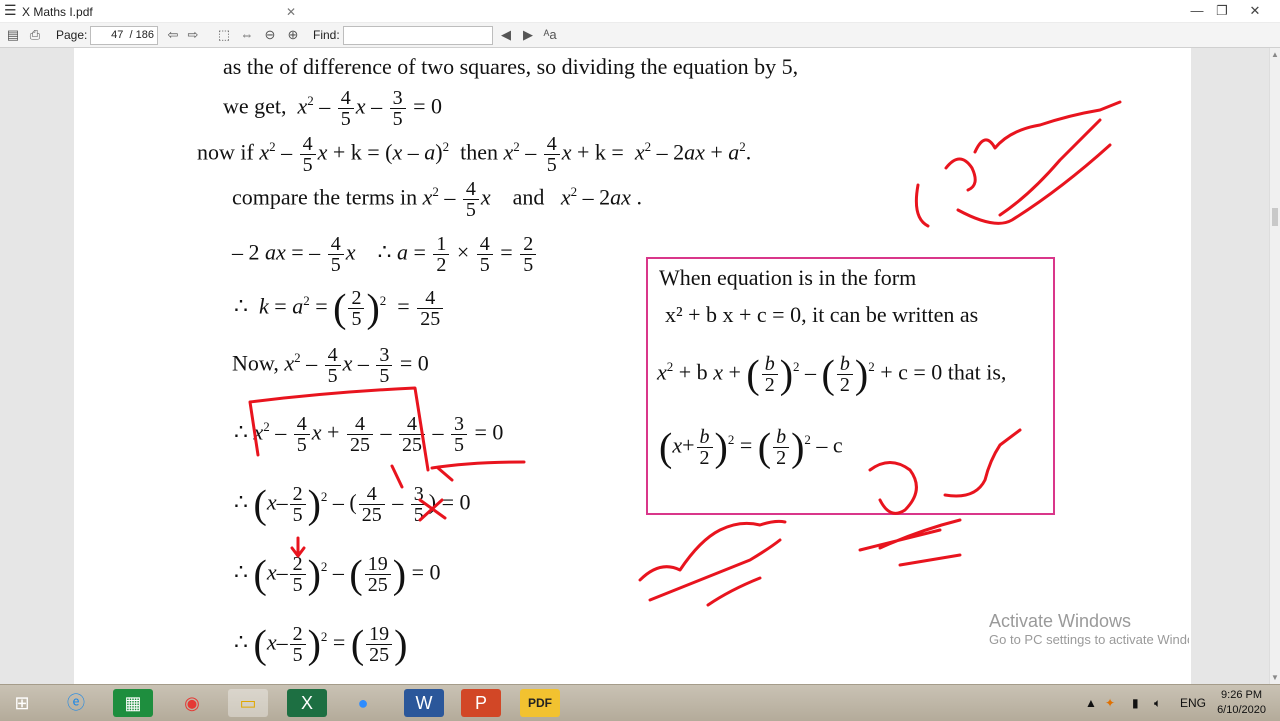 This screenshot has width=1280, height=721. I want to click on page-current: 47, so click(117, 35).